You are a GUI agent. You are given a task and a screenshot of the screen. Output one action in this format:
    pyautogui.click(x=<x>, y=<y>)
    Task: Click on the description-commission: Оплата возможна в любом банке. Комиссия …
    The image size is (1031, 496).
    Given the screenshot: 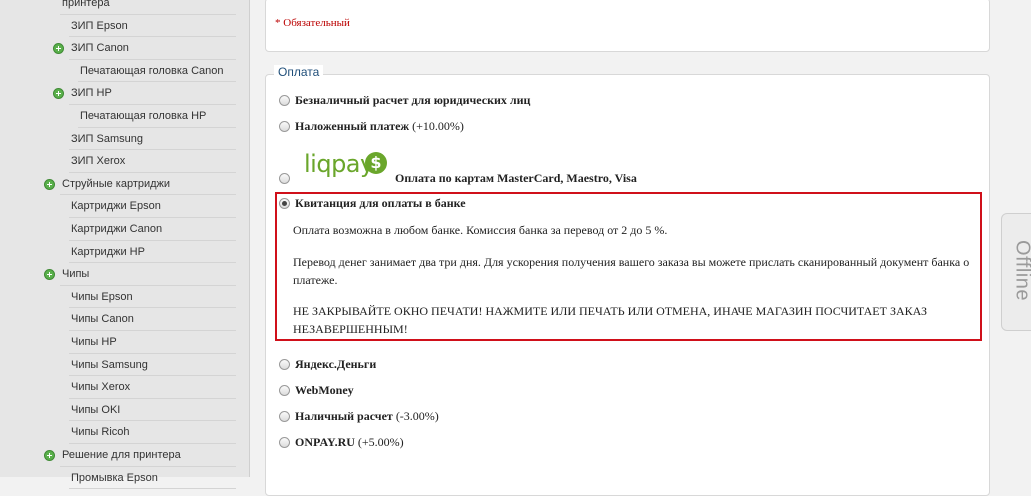 What is the action you would take?
    pyautogui.click(x=633, y=230)
    